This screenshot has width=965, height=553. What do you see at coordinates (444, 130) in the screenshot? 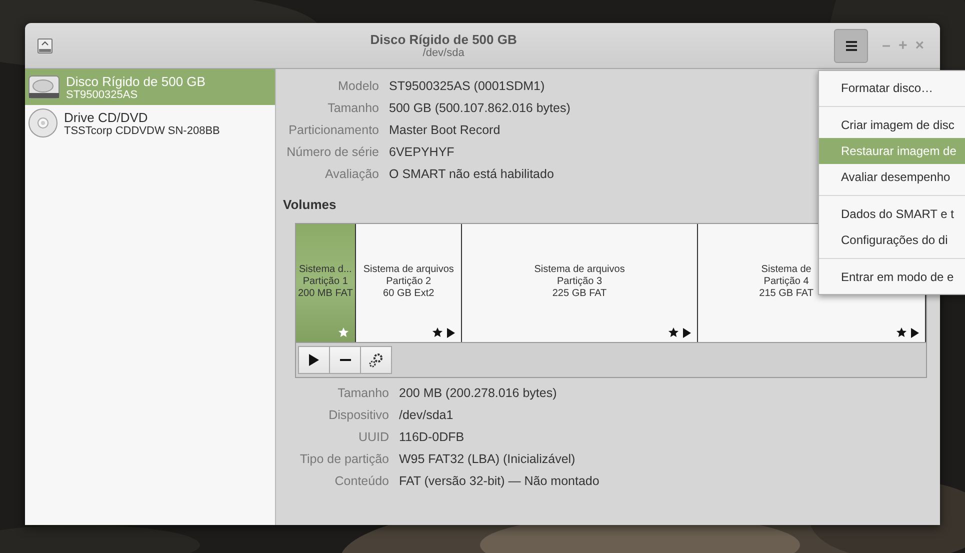
I see `field-value: Master Boot Record` at bounding box center [444, 130].